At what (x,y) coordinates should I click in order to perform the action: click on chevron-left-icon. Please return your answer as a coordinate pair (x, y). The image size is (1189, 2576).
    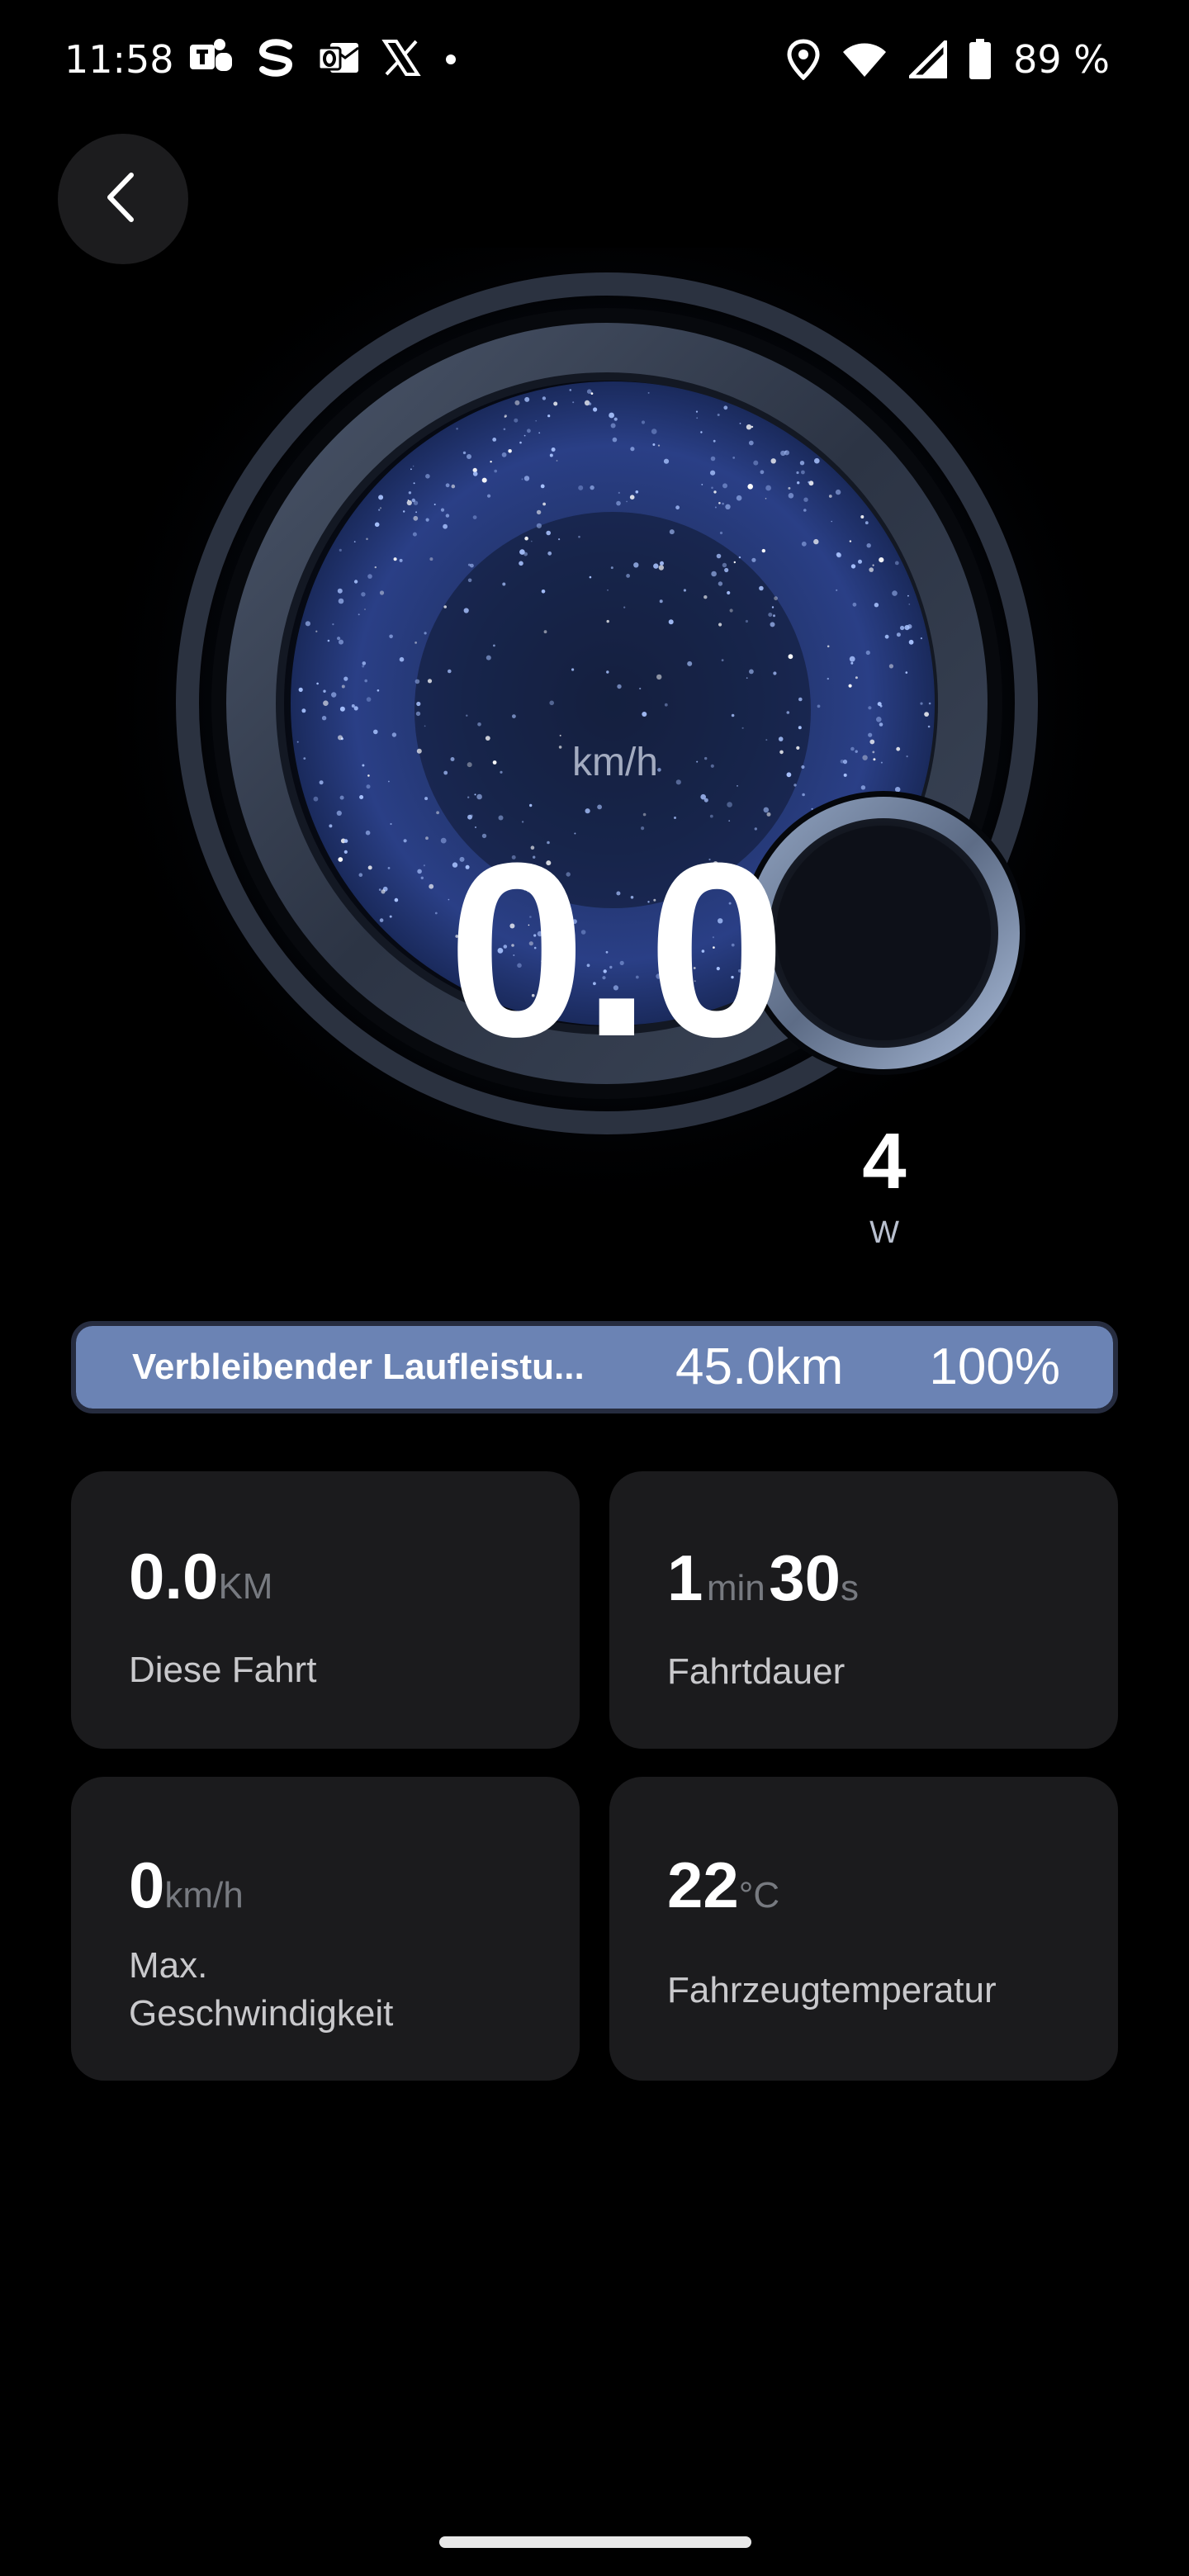
    Looking at the image, I should click on (123, 199).